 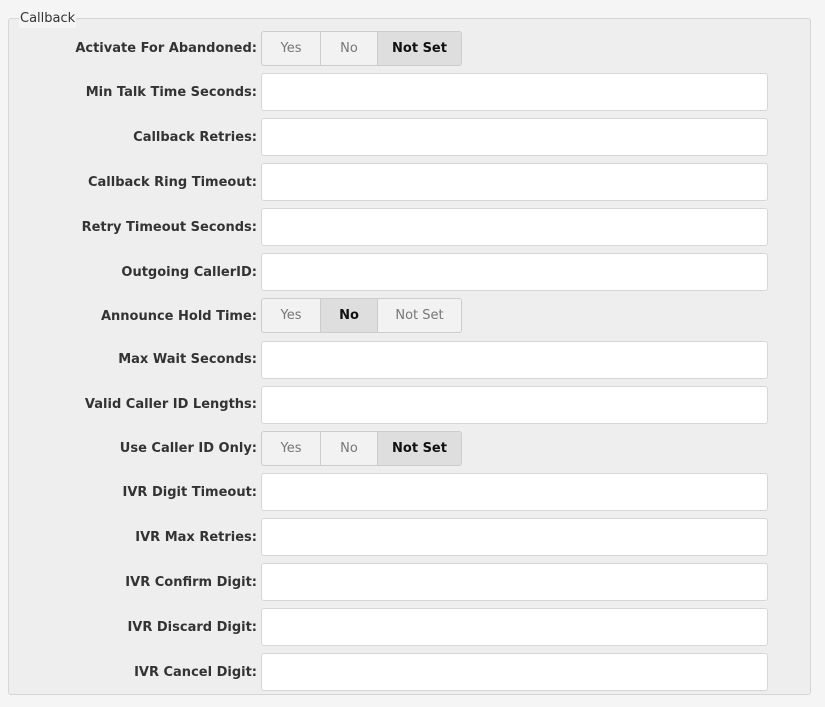 I want to click on section-legend: Callback, so click(x=48, y=19).